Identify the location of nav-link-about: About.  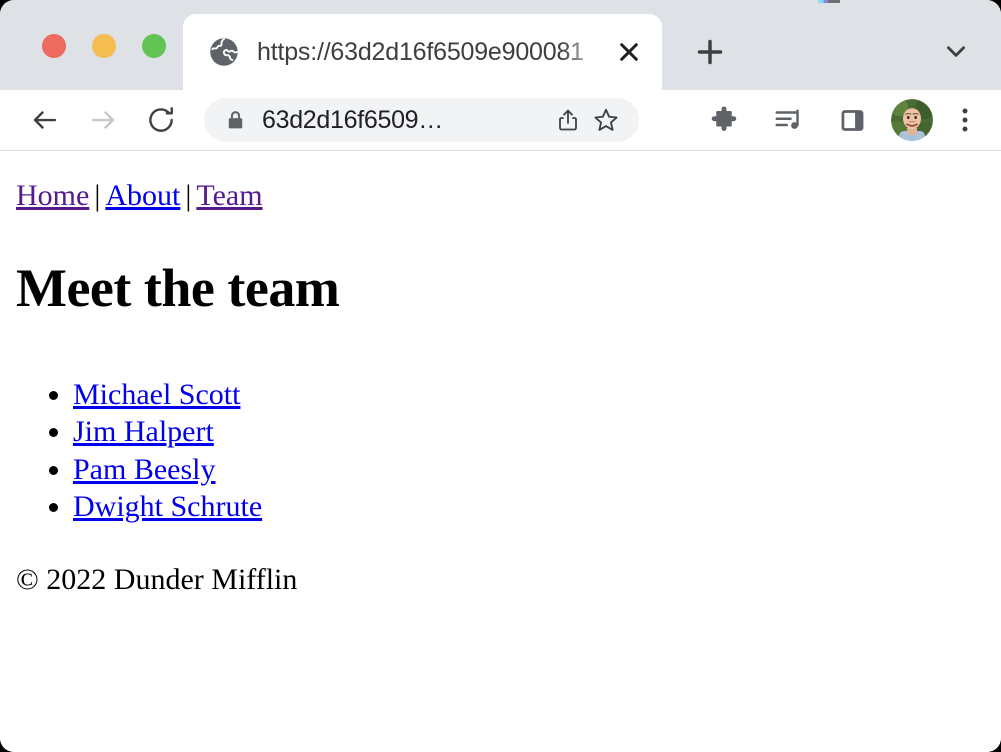
(142, 195).